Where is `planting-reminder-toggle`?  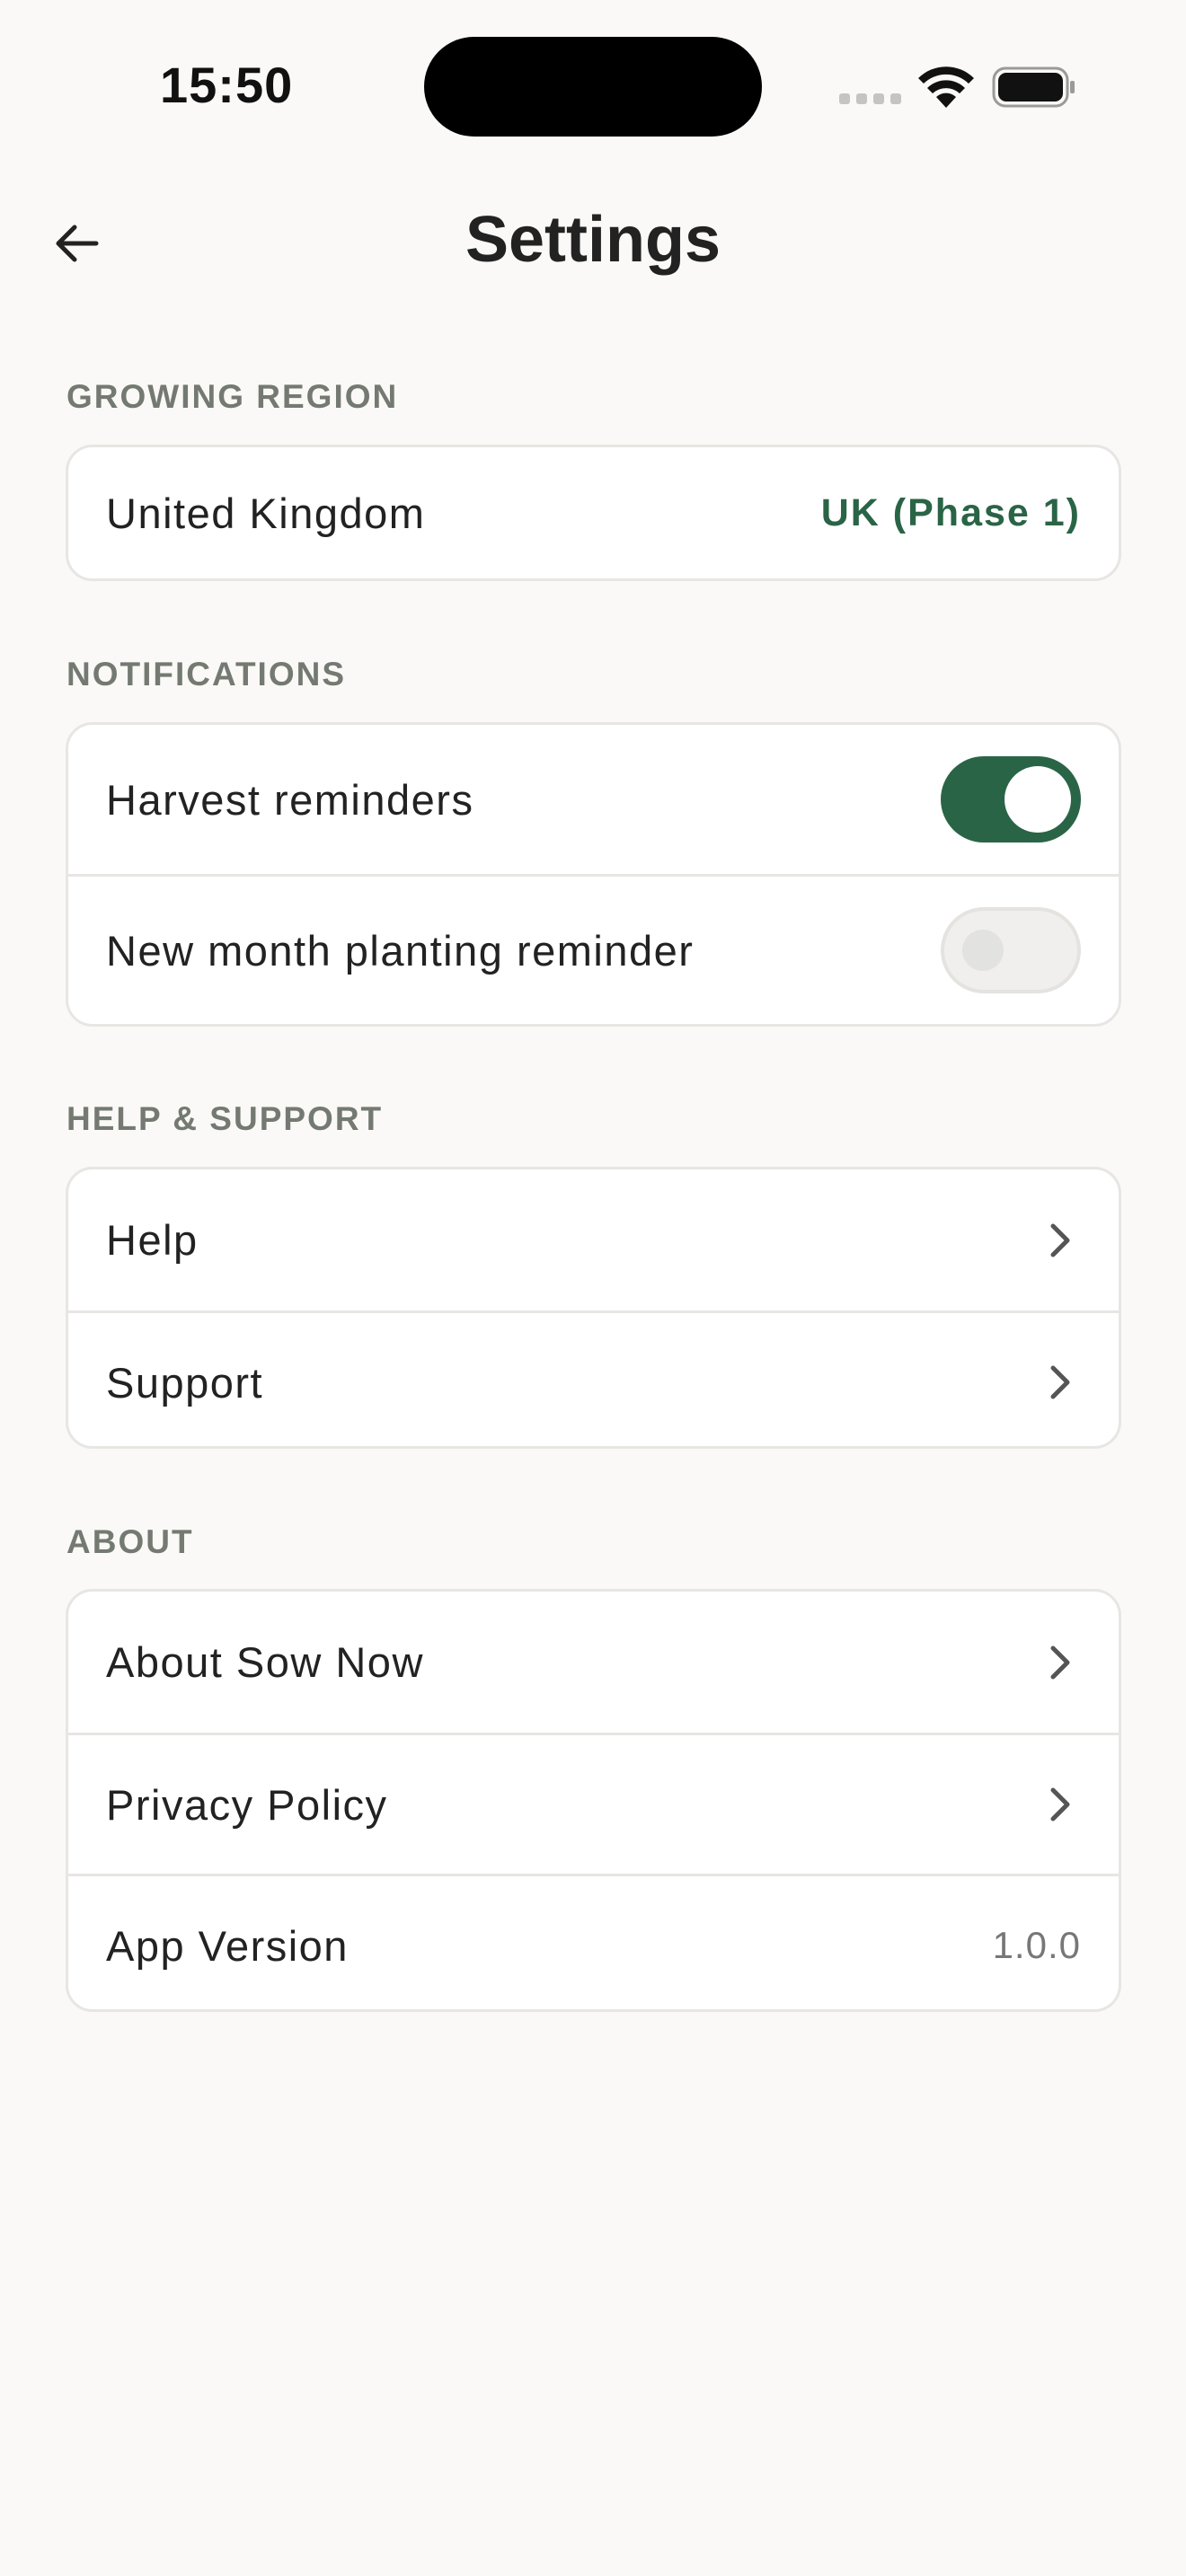 planting-reminder-toggle is located at coordinates (1011, 950).